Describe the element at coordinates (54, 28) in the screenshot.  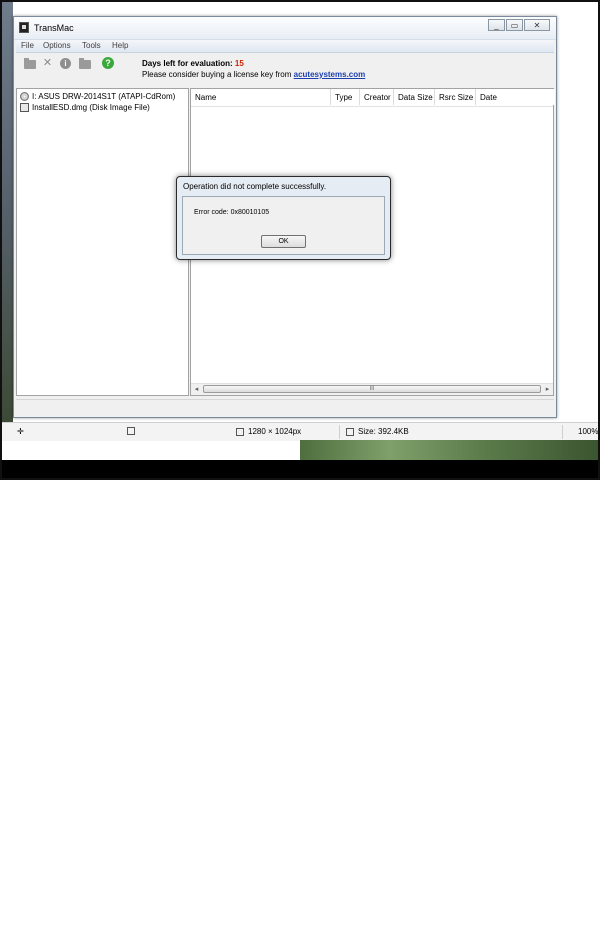
I see `window-title: TransMac` at that location.